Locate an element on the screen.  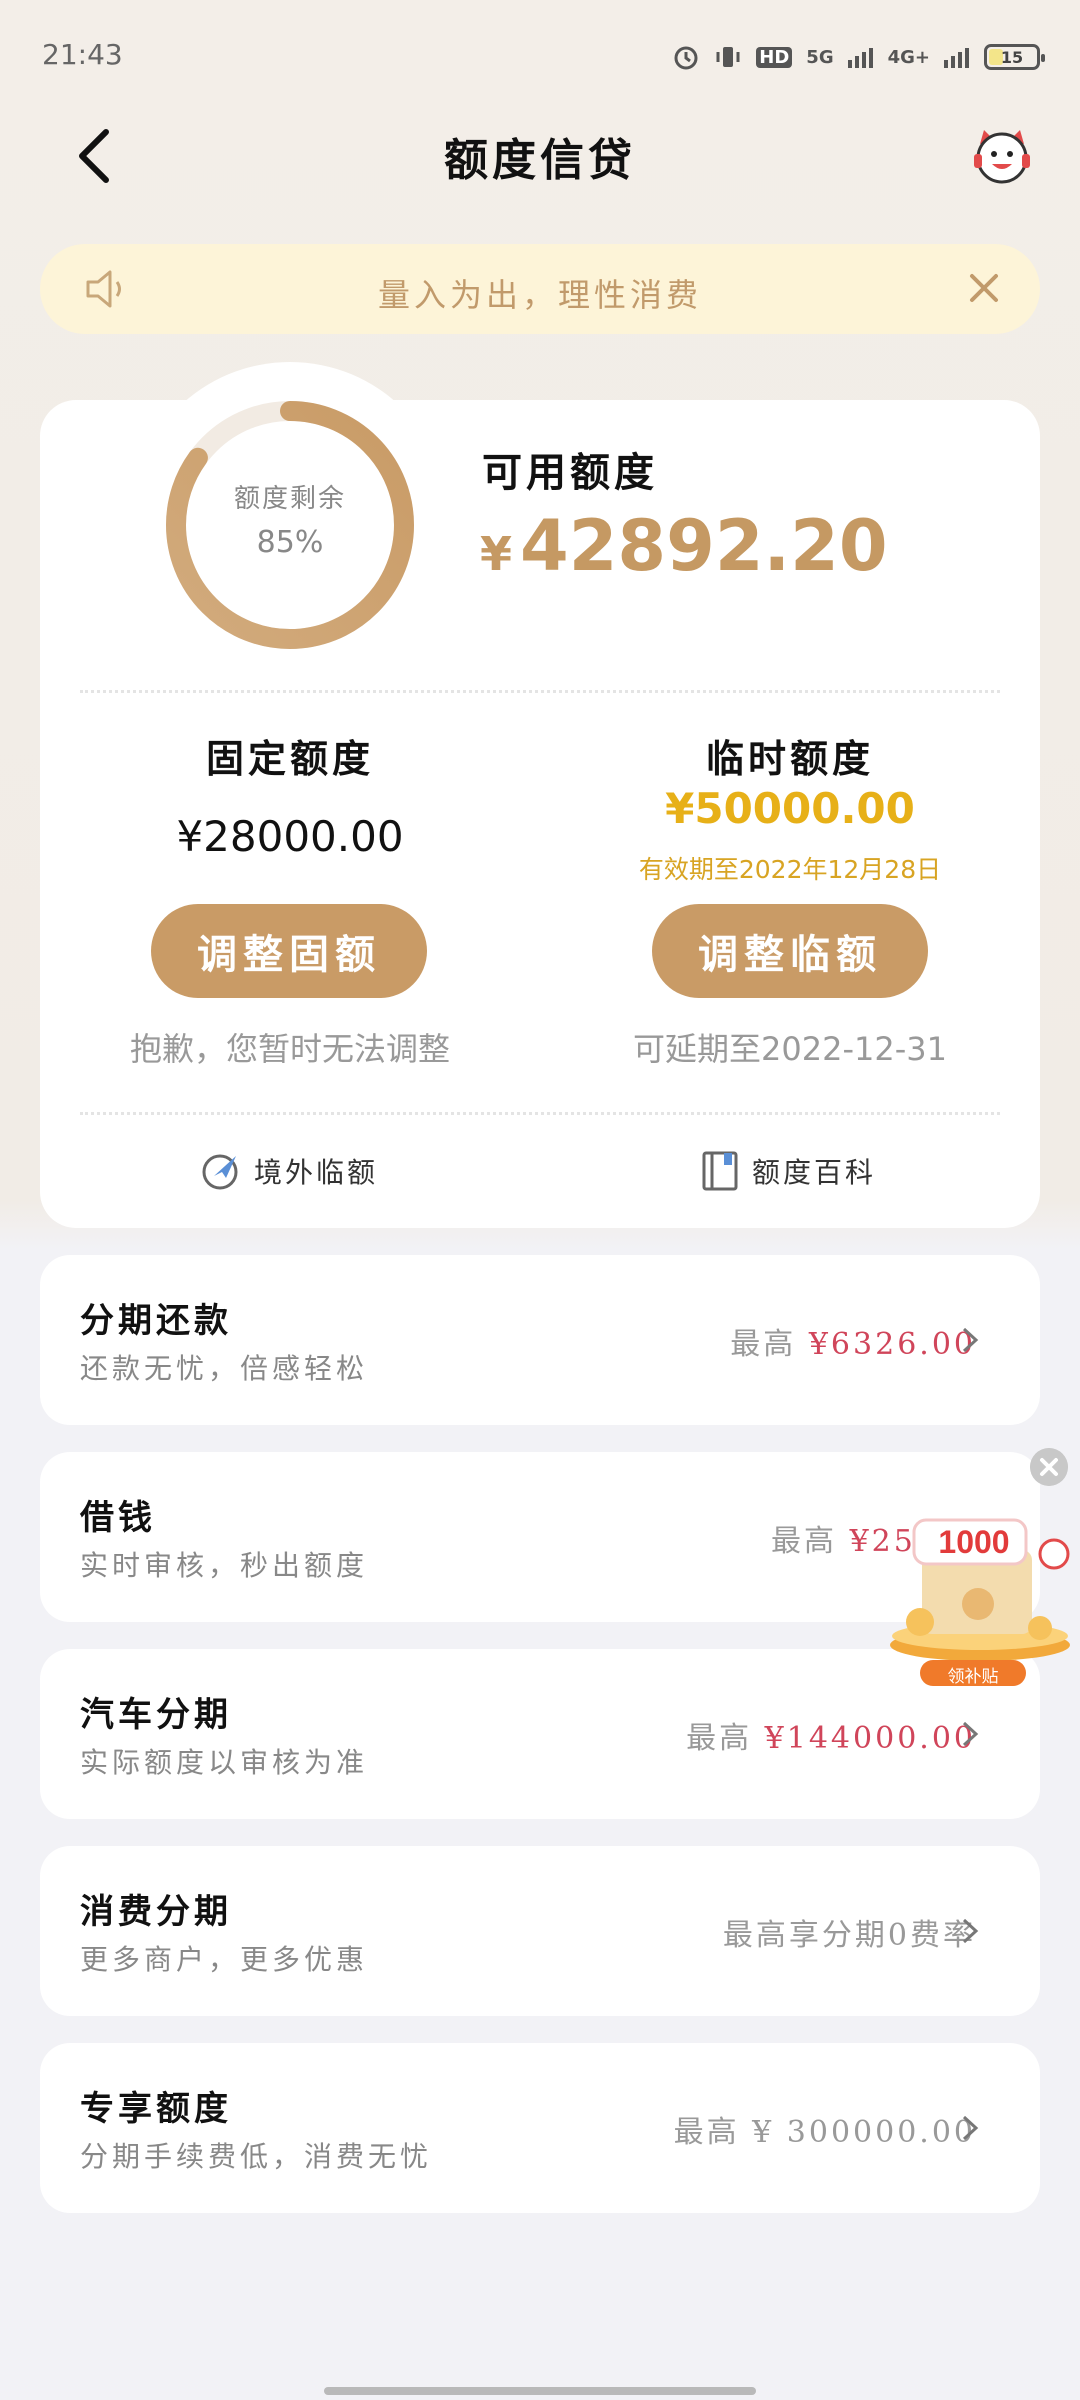
alarm-icon is located at coordinates (686, 58).